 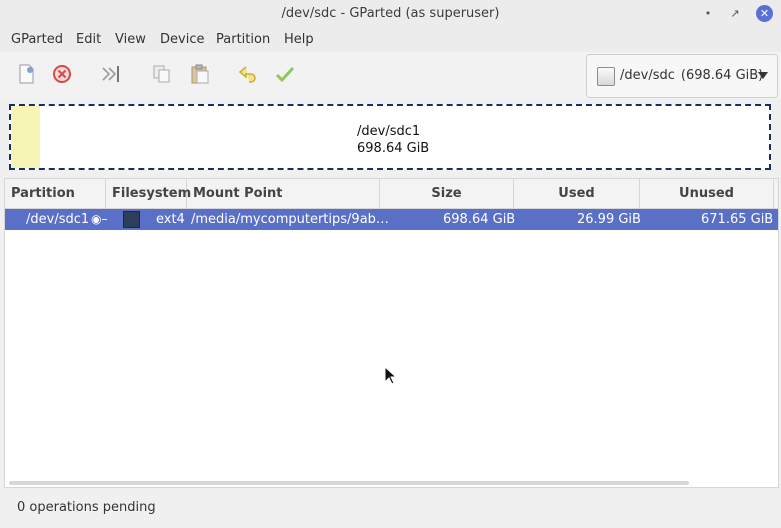 I want to click on graph-partition-name: /dev/sdc1, so click(x=389, y=131).